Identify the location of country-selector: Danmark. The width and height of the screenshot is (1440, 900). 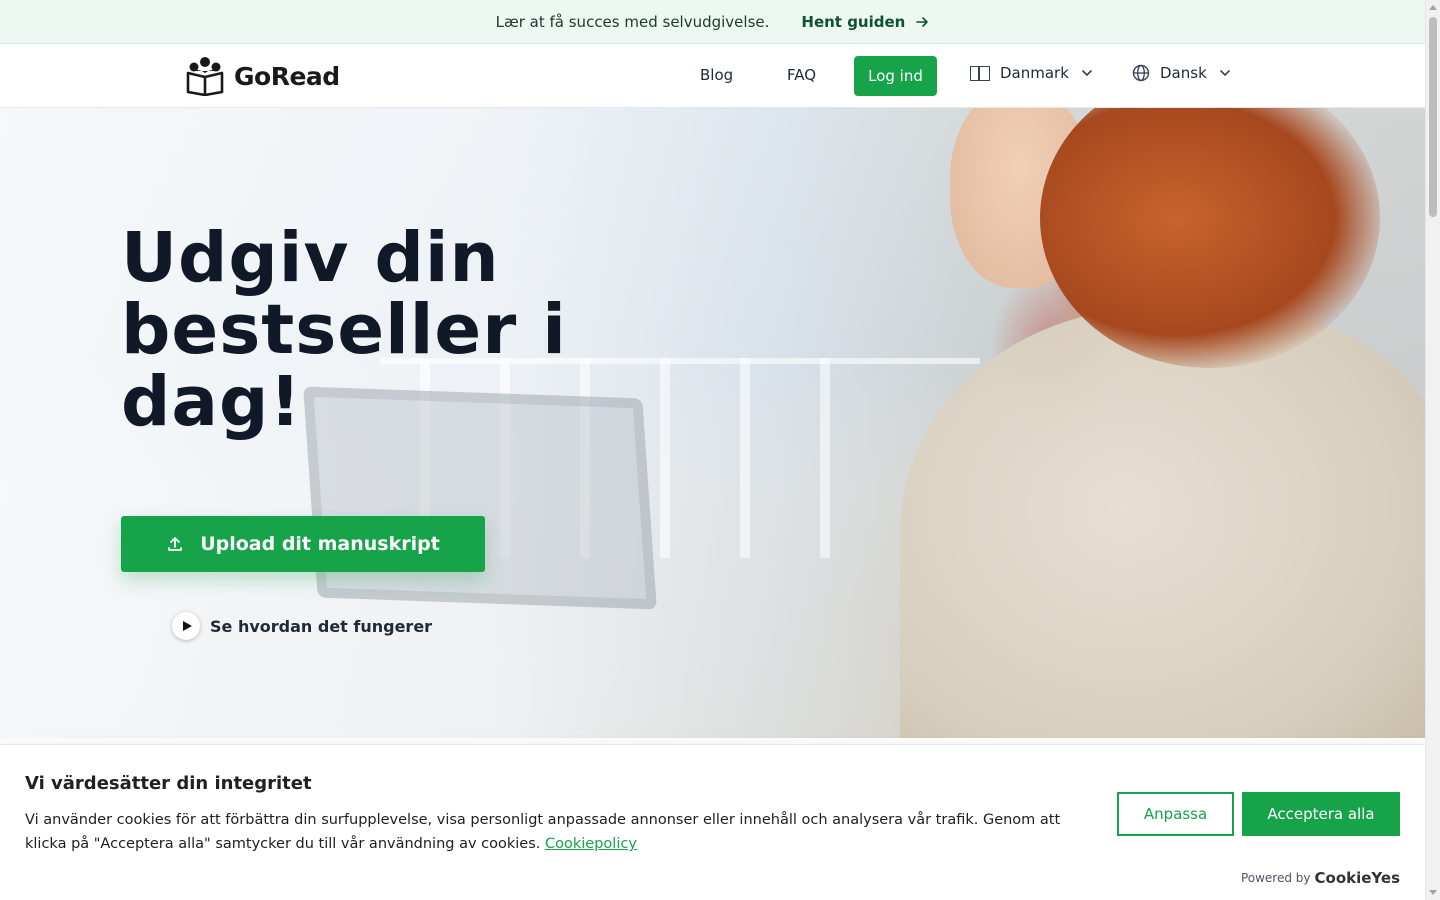
(1031, 73).